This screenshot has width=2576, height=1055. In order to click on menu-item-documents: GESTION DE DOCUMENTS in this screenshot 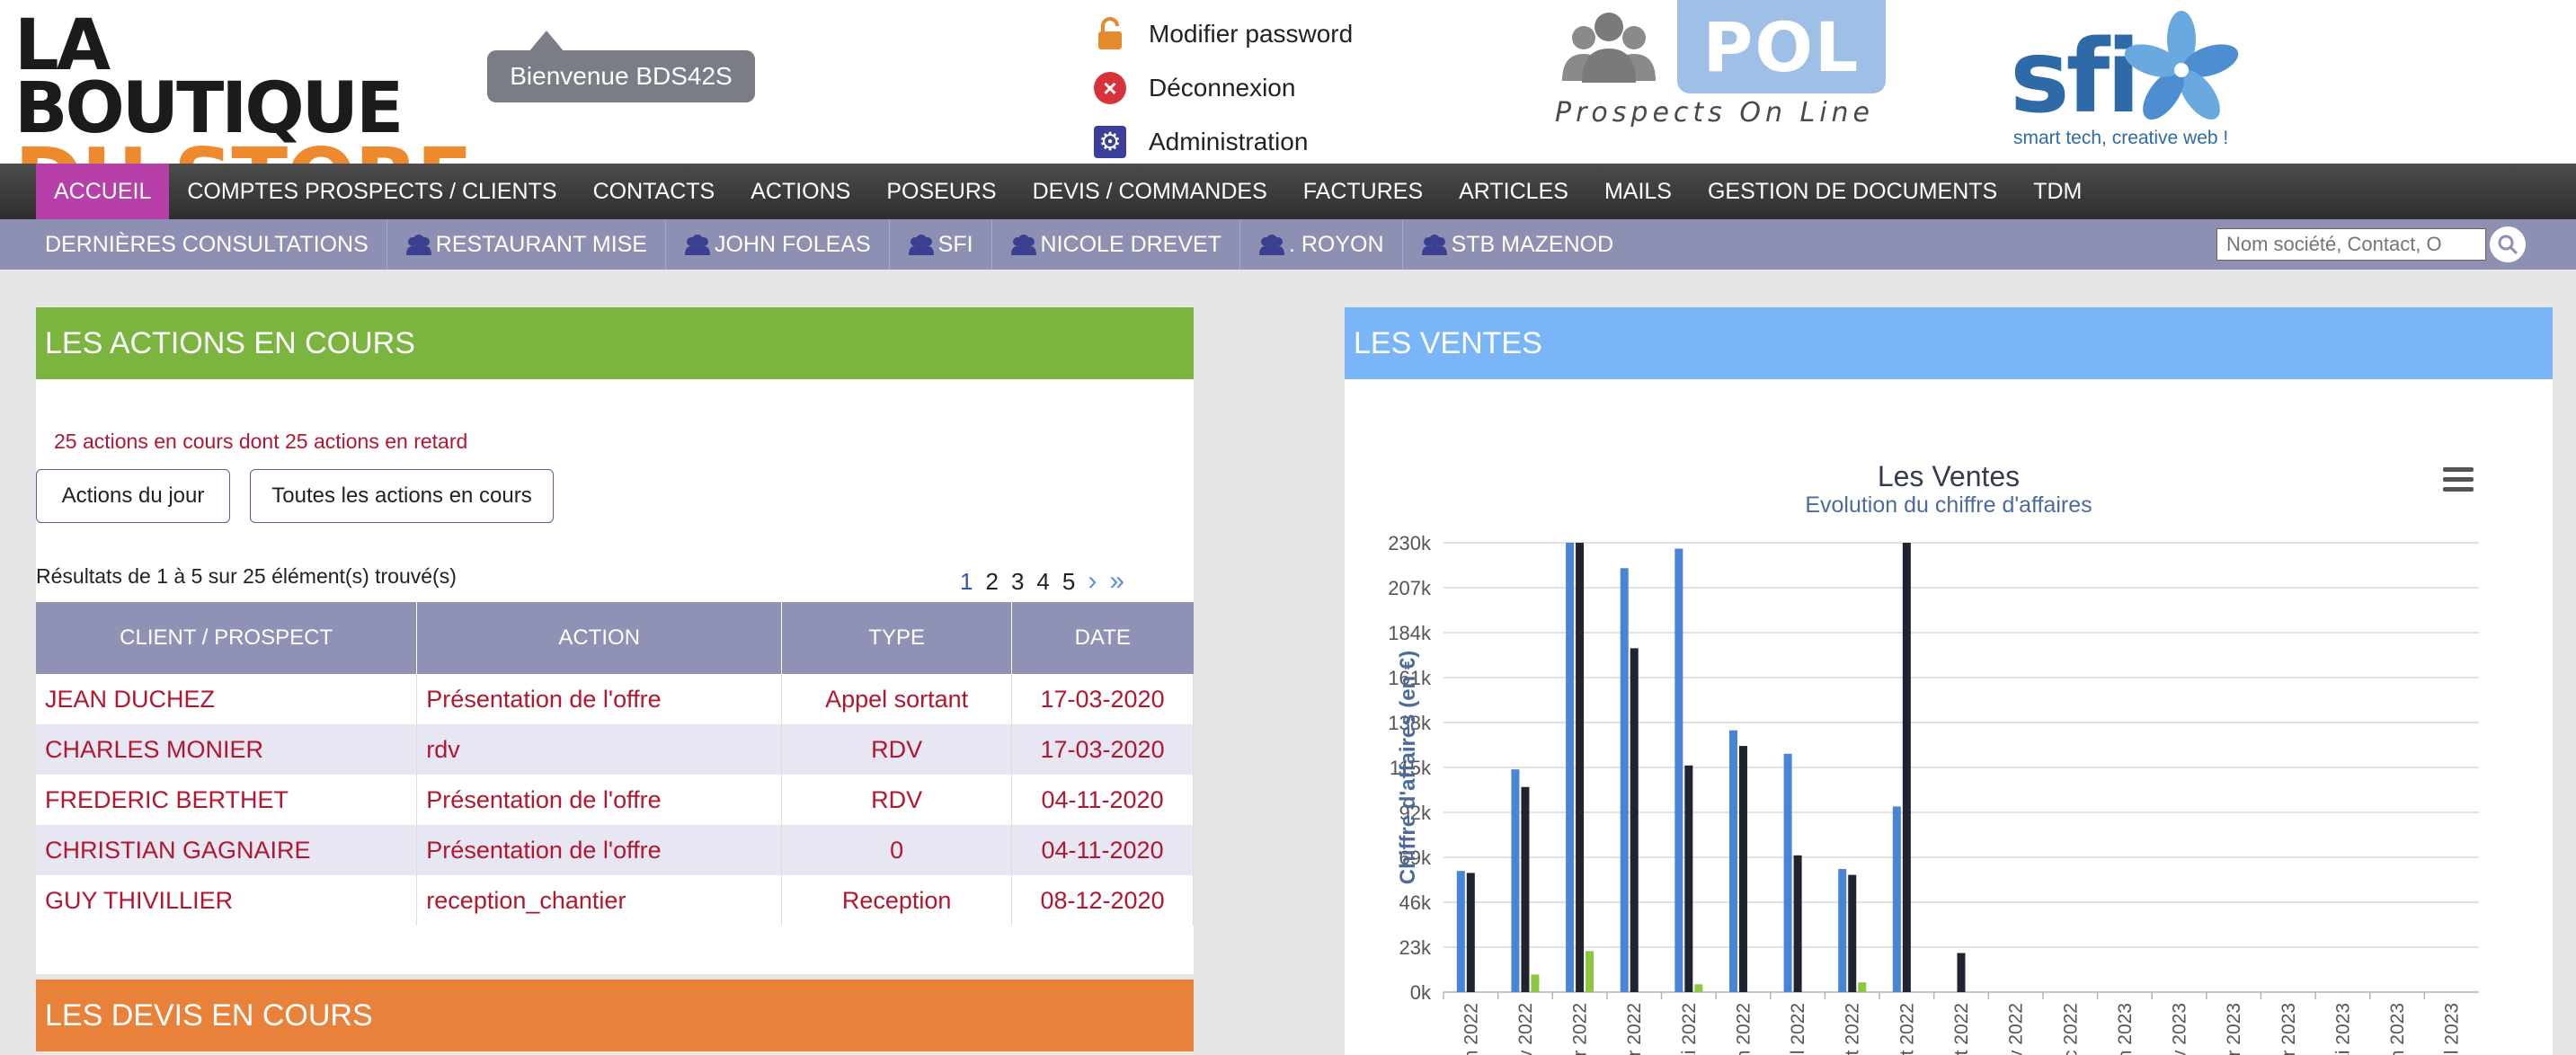, I will do `click(1853, 191)`.